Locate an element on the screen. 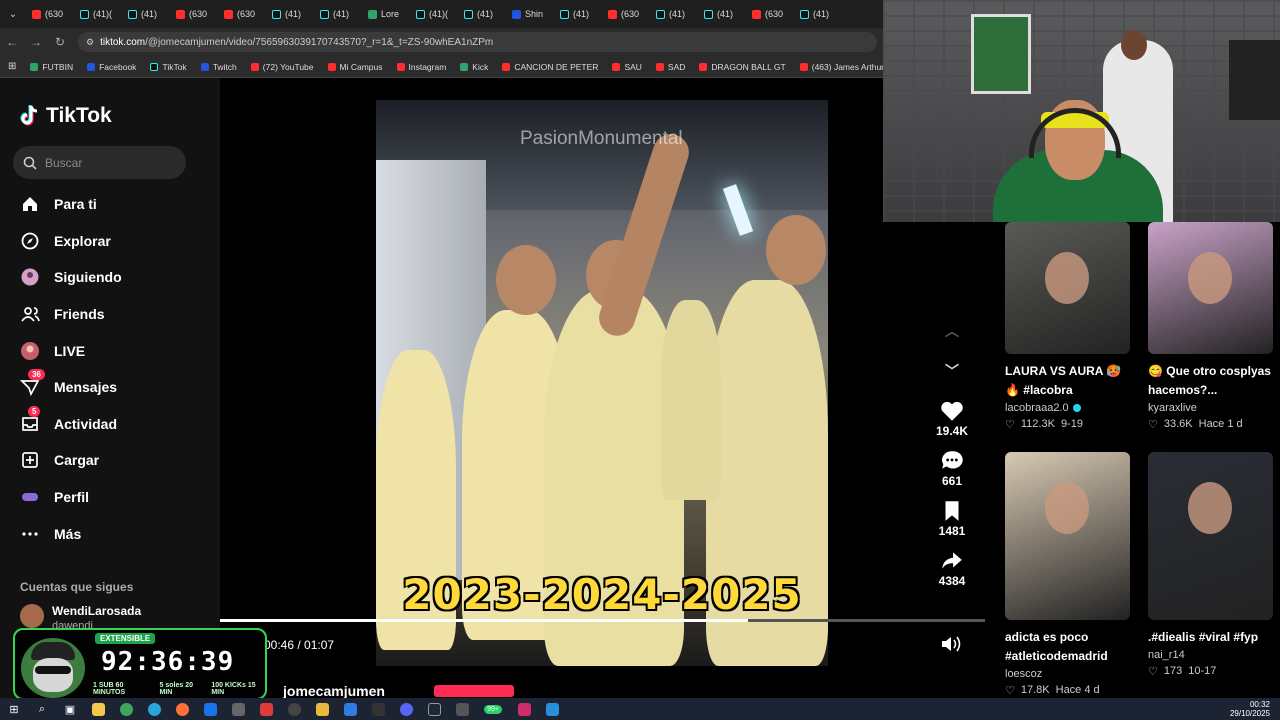  prev-video-button: ︿ is located at coordinates (952, 331).